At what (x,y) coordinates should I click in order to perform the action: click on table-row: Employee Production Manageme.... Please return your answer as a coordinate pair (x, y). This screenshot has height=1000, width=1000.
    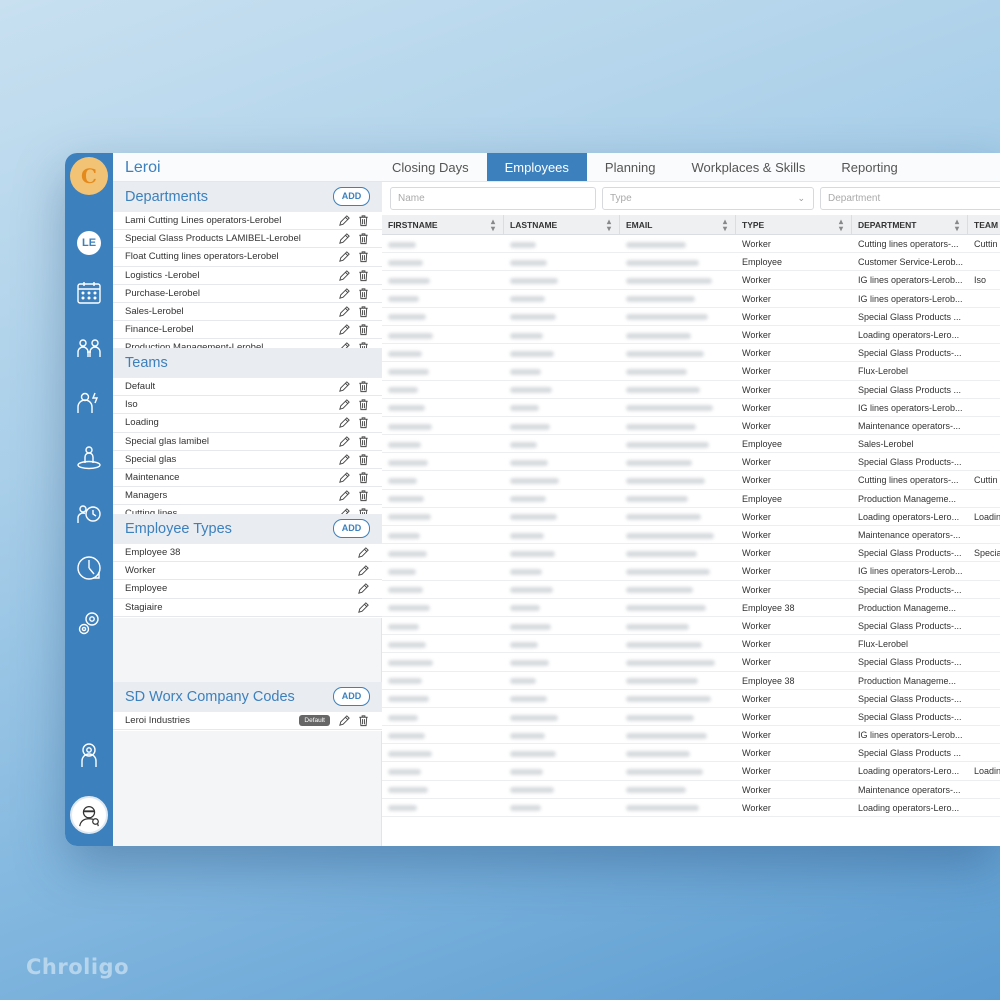
    Looking at the image, I should click on (691, 499).